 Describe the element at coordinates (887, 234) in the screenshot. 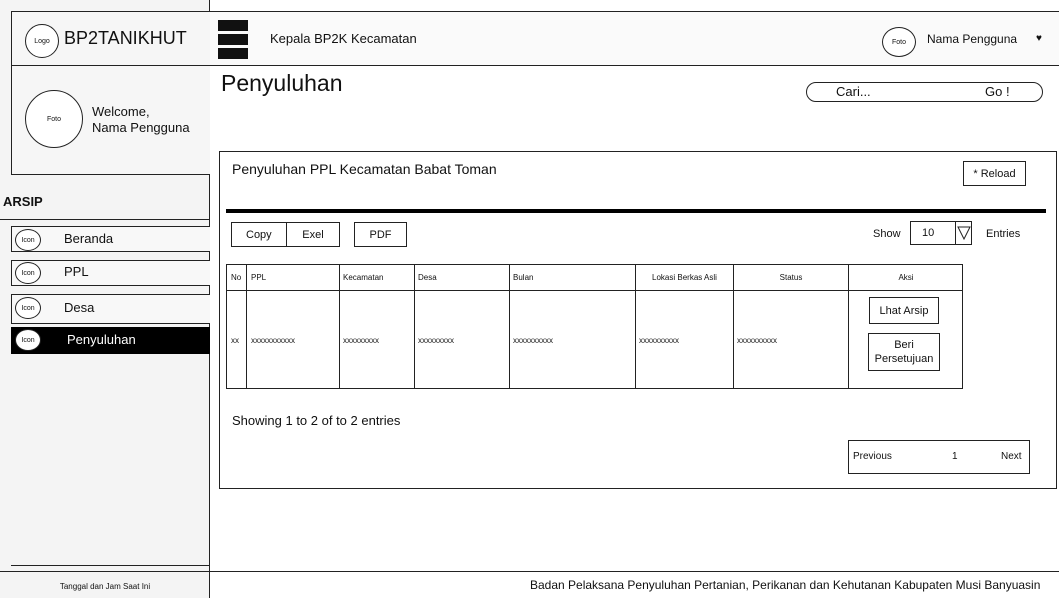

I see `show-label: Show` at that location.